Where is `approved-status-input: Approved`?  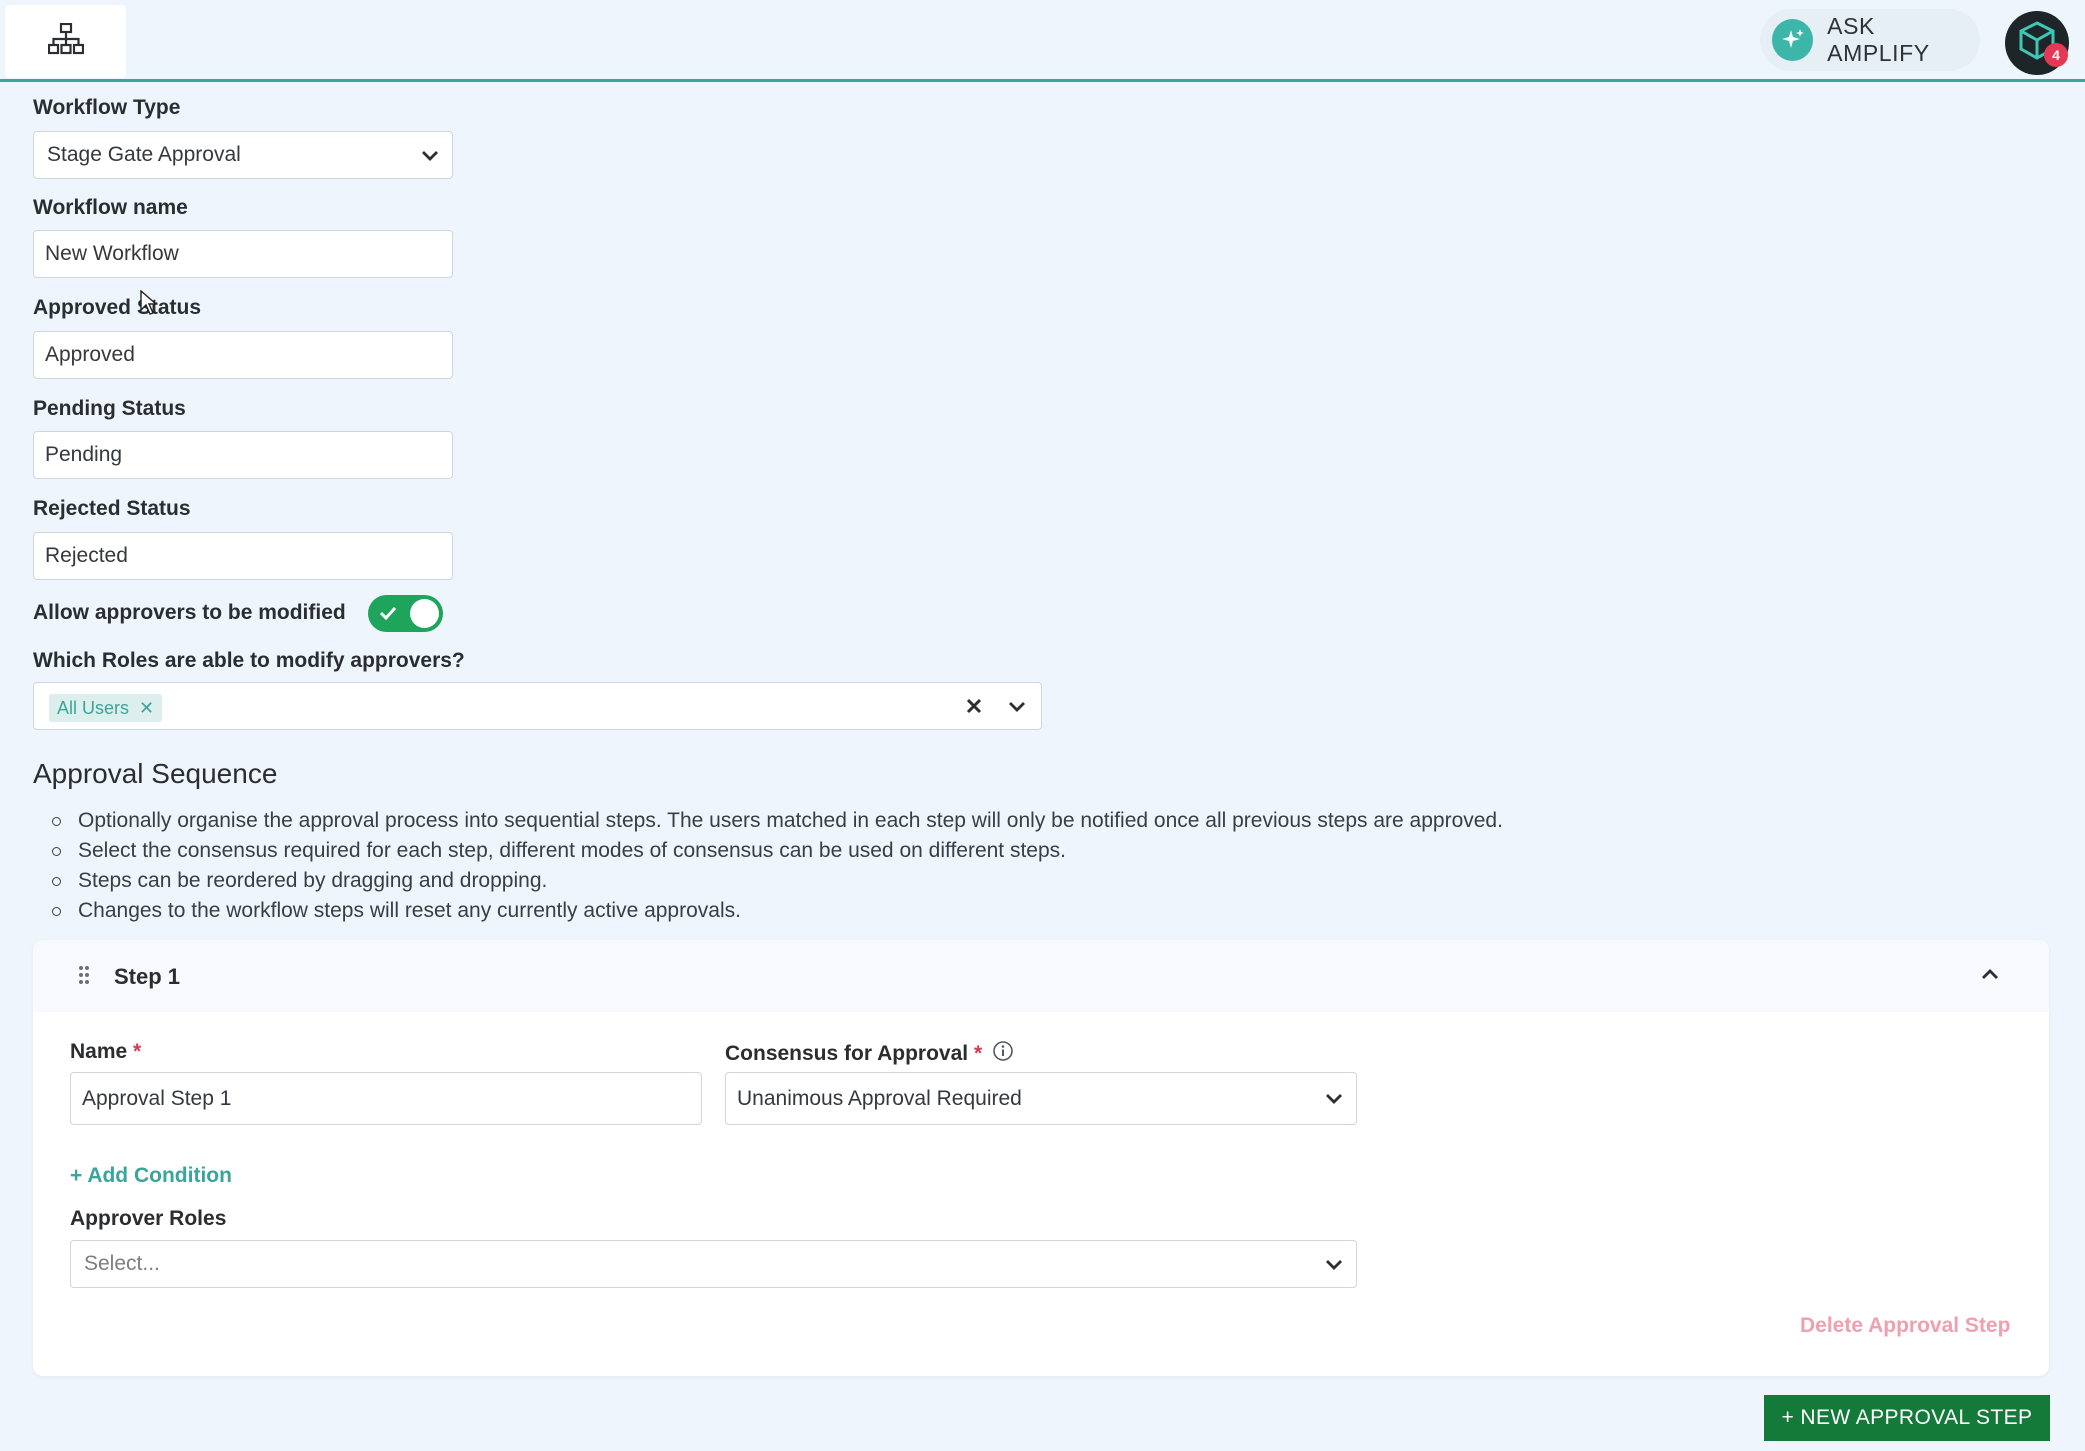
approved-status-input: Approved is located at coordinates (243, 355).